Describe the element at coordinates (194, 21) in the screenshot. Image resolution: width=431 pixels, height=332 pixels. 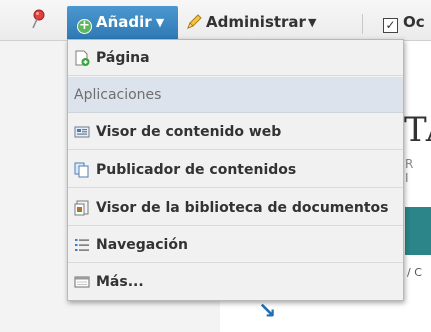
I see `pencil-icon` at that location.